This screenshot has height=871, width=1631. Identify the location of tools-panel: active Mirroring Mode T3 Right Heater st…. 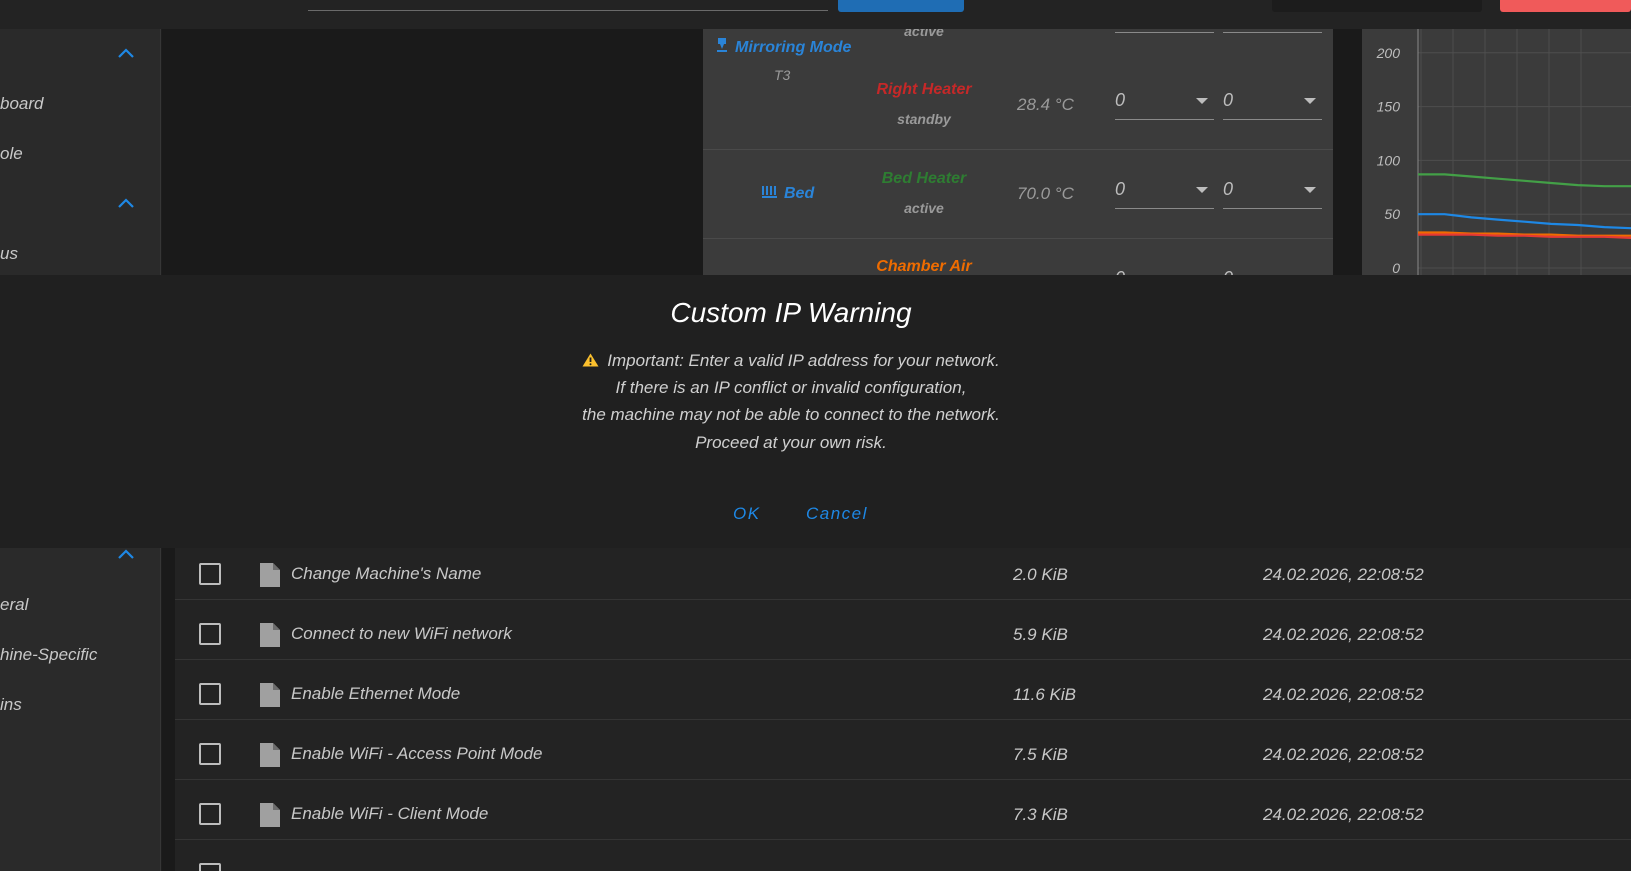
(1018, 152).